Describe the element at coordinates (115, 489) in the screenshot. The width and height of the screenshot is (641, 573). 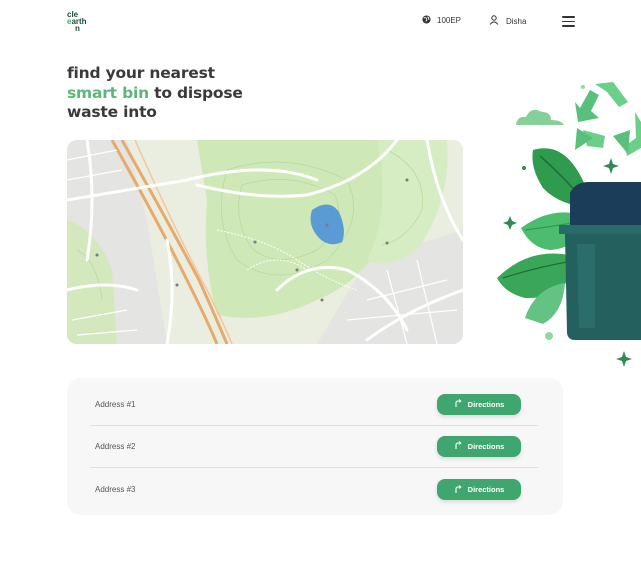
I see `address-label: Address #3` at that location.